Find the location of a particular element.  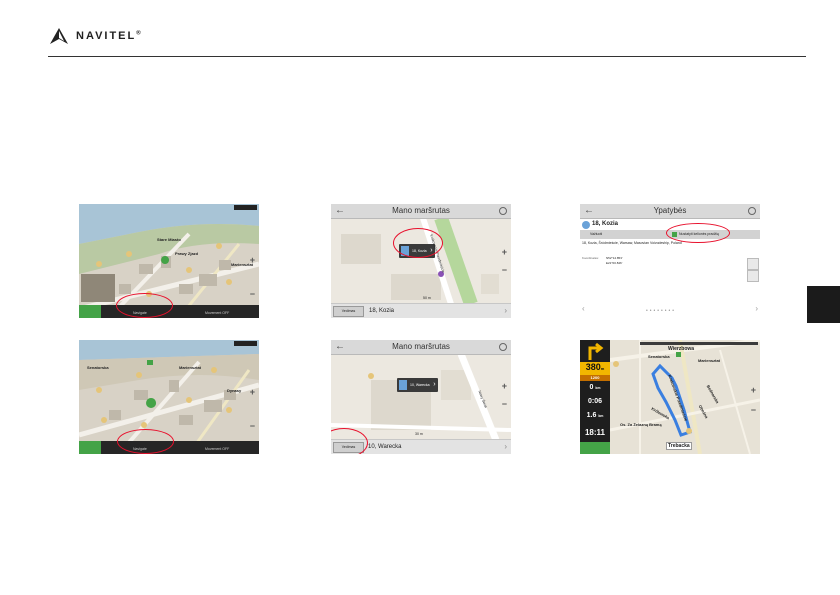

title-bar: ← Ypatybės is located at coordinates (670, 211).